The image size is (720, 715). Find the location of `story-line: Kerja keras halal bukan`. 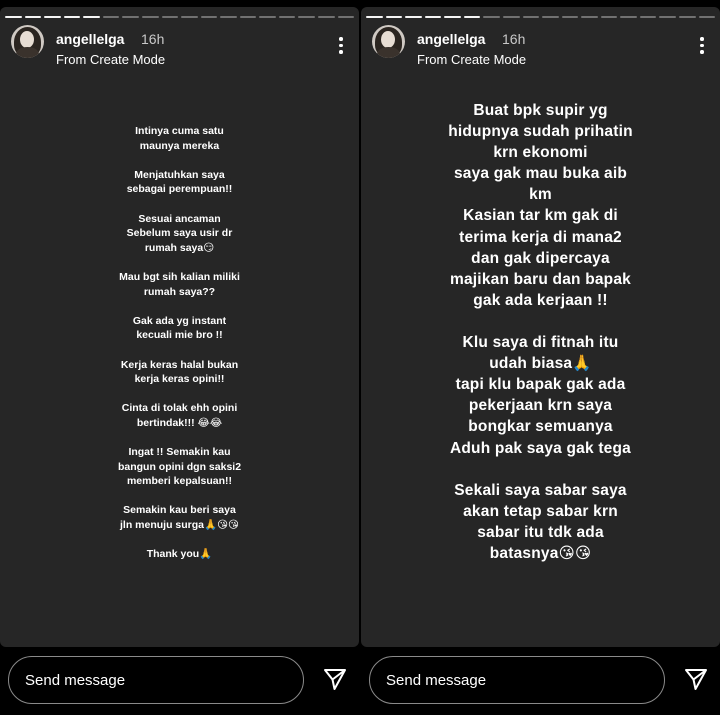

story-line: Kerja keras halal bukan is located at coordinates (179, 364).